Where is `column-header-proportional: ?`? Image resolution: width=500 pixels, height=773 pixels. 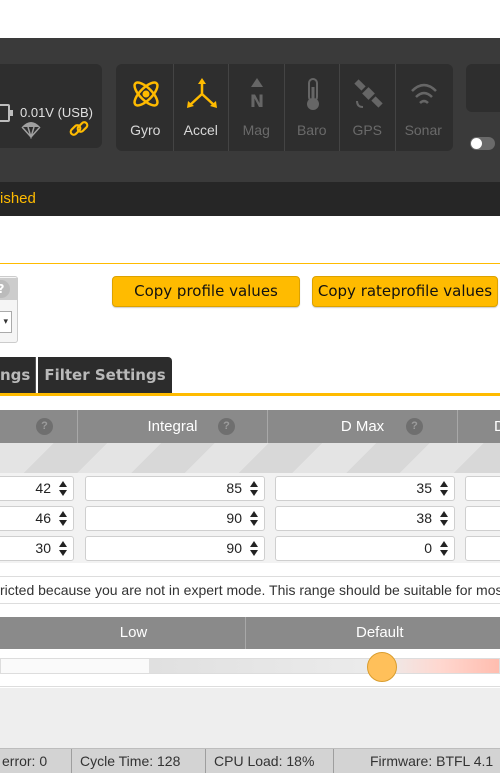 column-header-proportional: ? is located at coordinates (39, 426).